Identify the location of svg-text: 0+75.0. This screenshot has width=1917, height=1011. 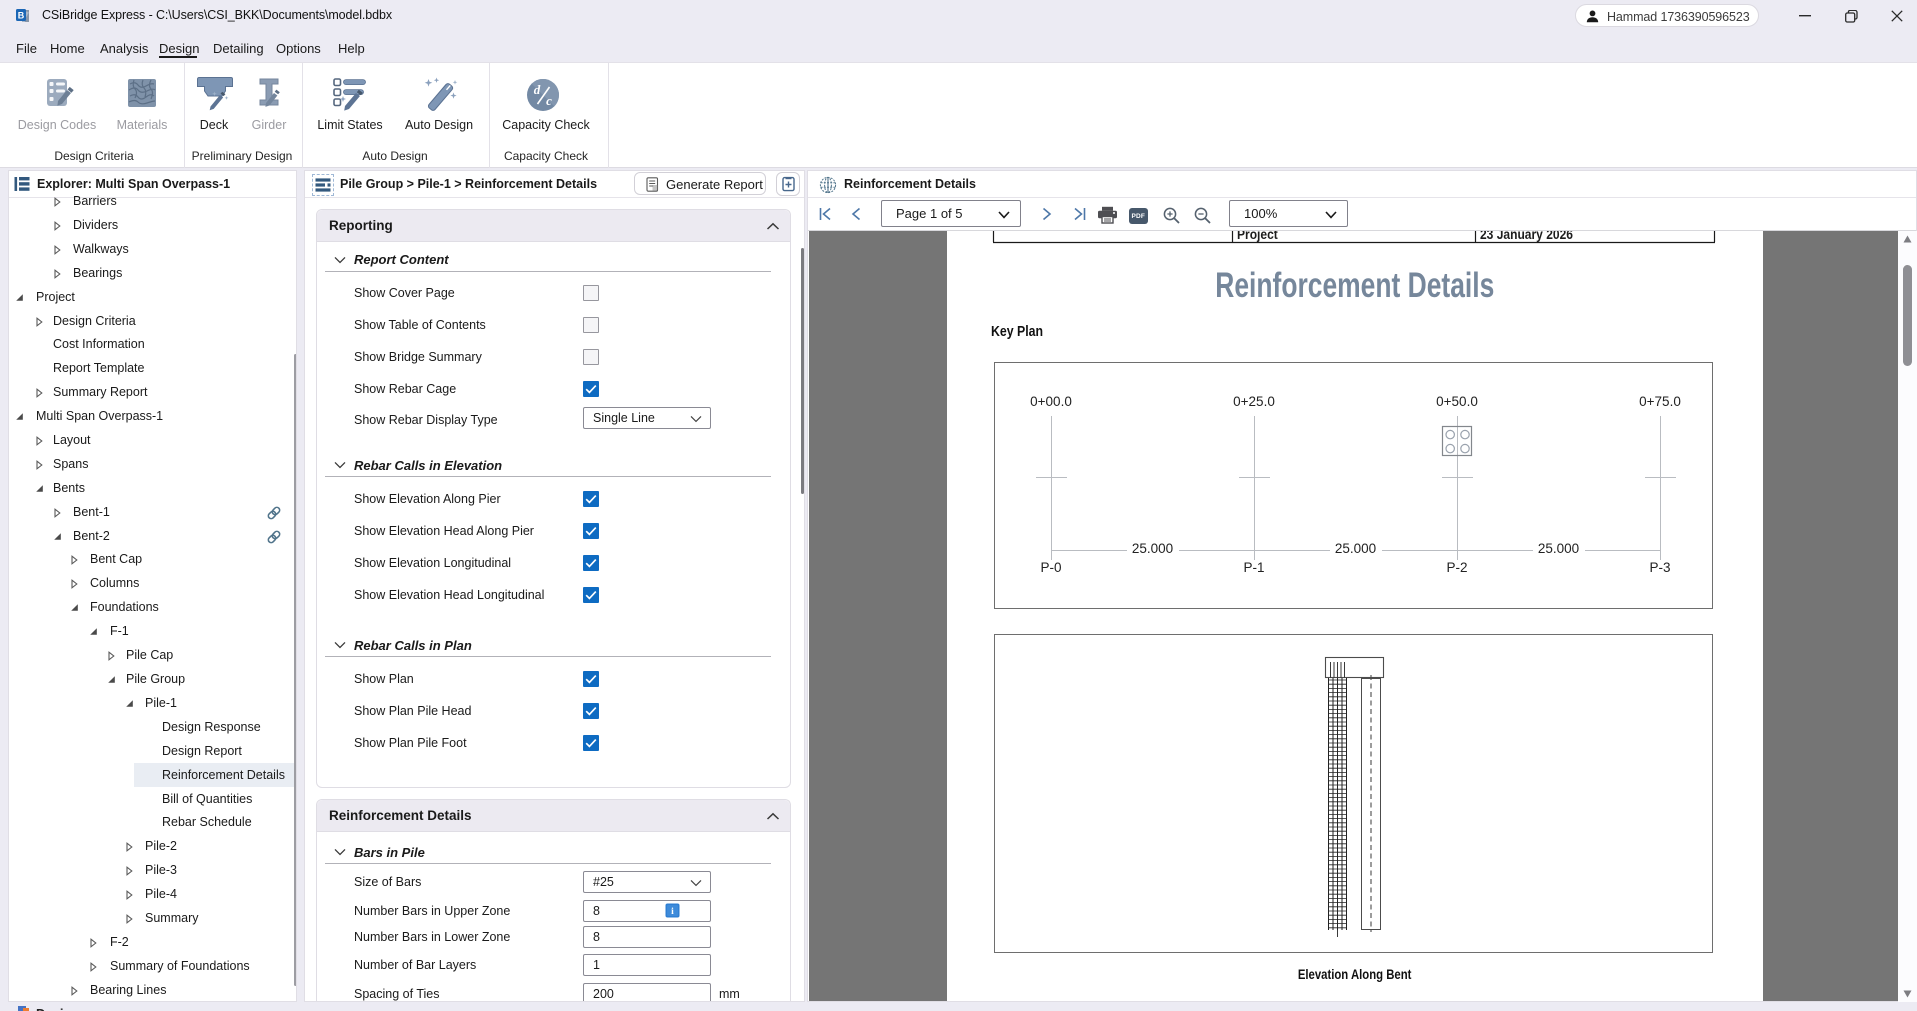
(1660, 401).